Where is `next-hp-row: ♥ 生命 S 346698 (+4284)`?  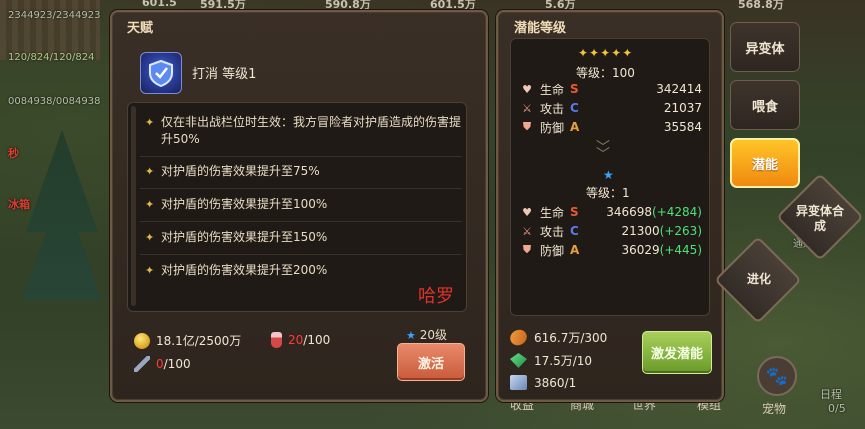 next-hp-row: ♥ 生命 S 346698 (+4284) is located at coordinates (611, 212).